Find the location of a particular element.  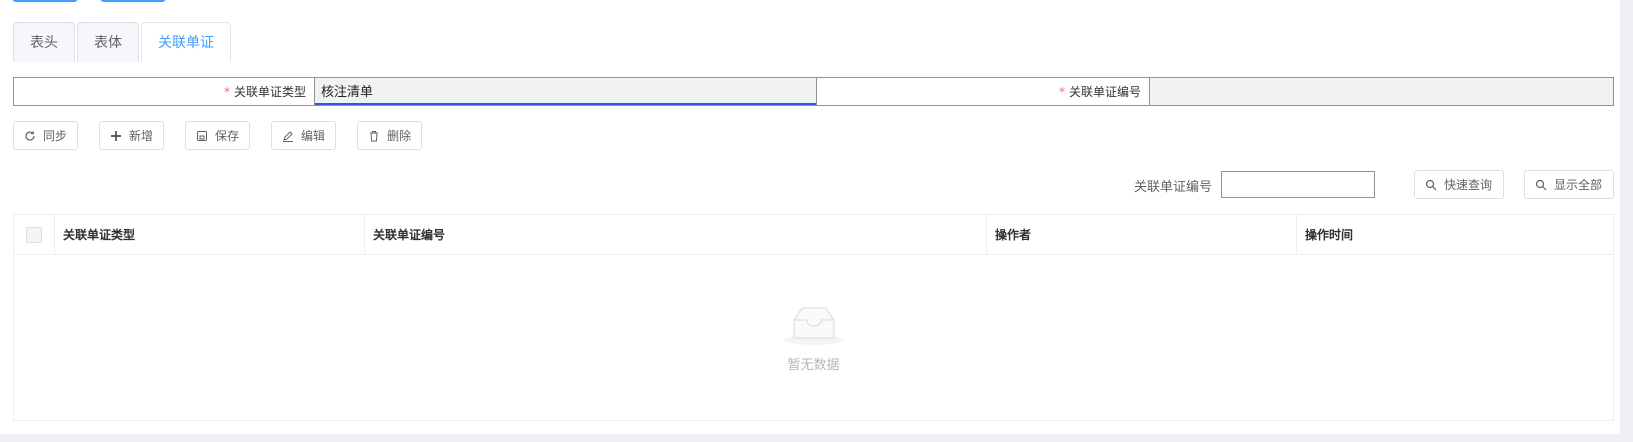

related-doc-number-field-wrap is located at coordinates (1381, 91).